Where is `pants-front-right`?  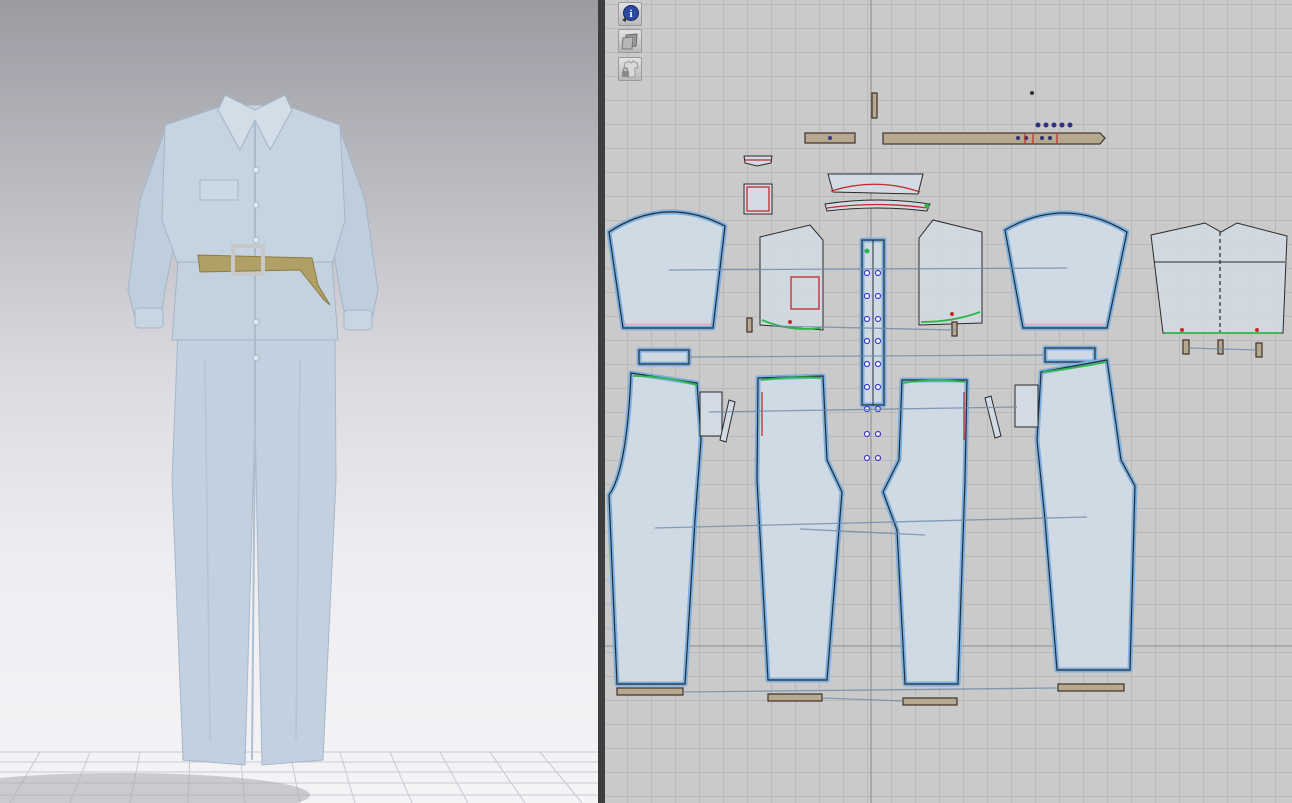 pants-front-right is located at coordinates (941, 532).